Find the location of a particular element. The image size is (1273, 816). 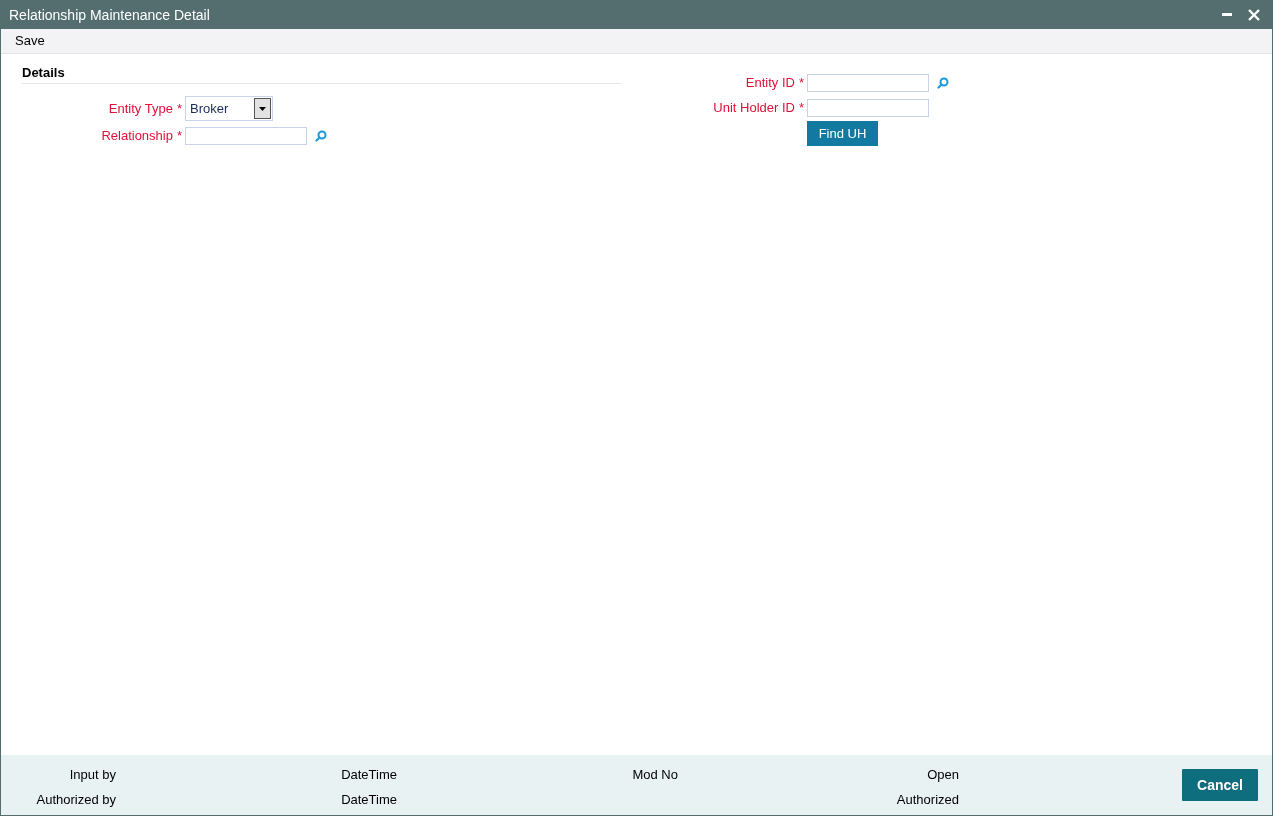

minimize-icon is located at coordinates (1227, 15).